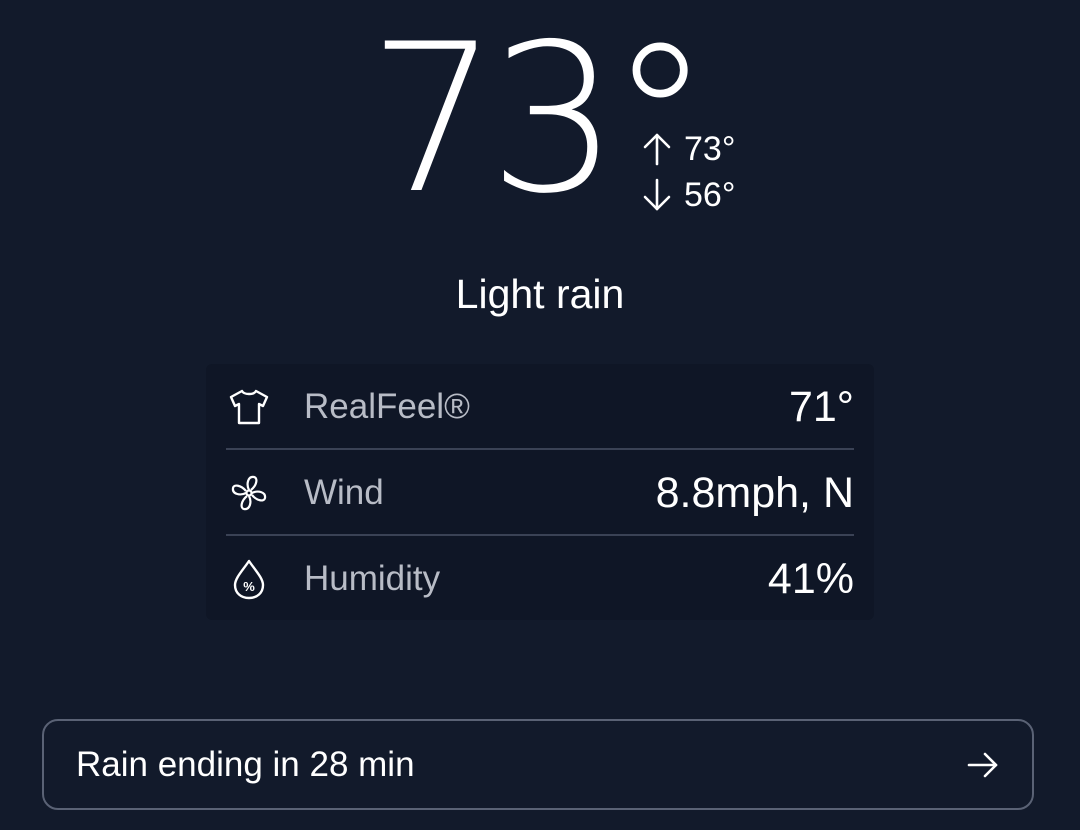  I want to click on realfeel-value: 71°, so click(821, 406).